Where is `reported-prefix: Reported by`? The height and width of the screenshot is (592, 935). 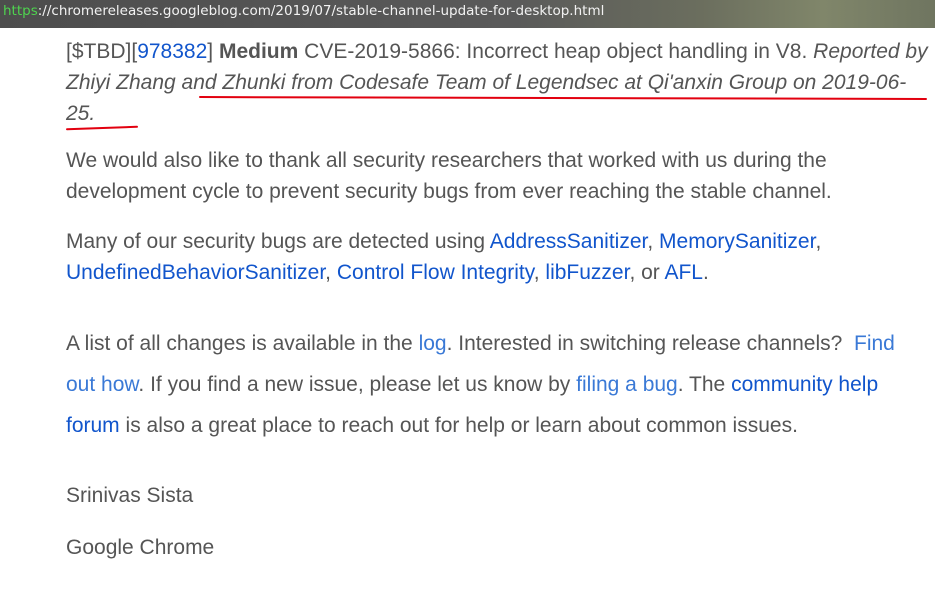 reported-prefix: Reported by is located at coordinates (870, 51).